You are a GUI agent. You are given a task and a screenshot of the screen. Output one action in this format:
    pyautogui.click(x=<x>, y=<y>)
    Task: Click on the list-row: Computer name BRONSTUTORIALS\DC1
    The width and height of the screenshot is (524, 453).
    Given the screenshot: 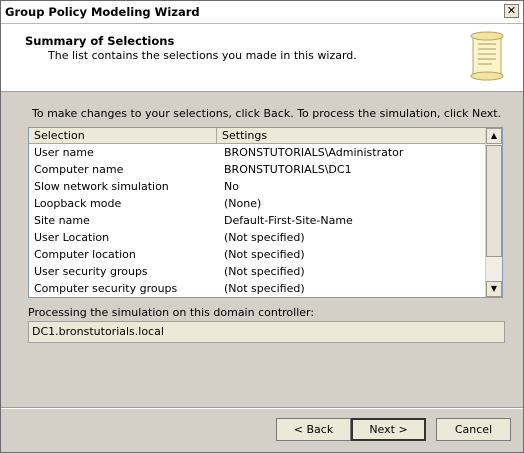 What is the action you would take?
    pyautogui.click(x=258, y=169)
    